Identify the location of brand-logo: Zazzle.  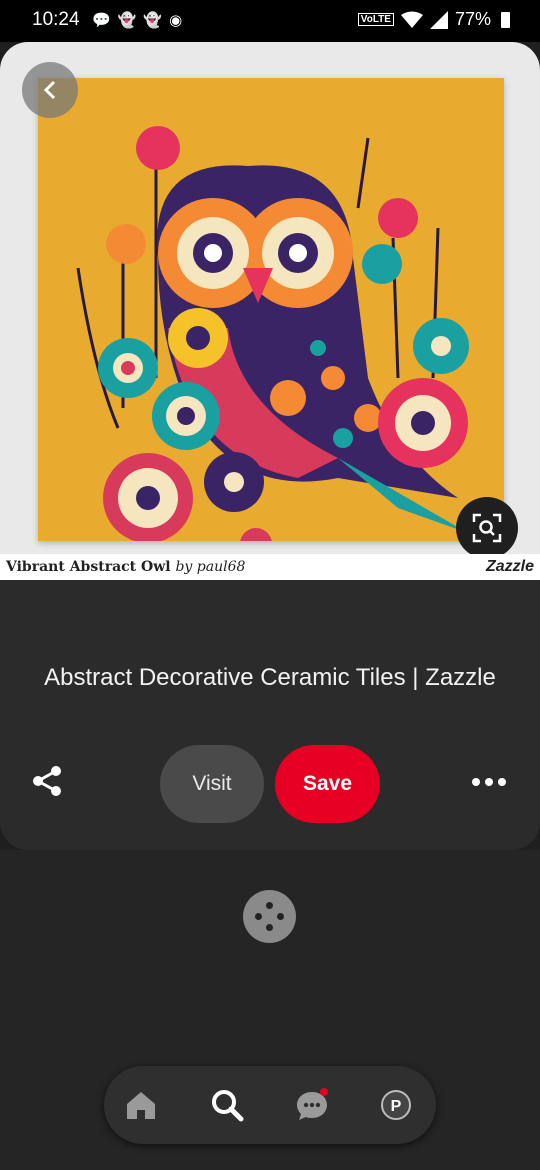
(509, 566).